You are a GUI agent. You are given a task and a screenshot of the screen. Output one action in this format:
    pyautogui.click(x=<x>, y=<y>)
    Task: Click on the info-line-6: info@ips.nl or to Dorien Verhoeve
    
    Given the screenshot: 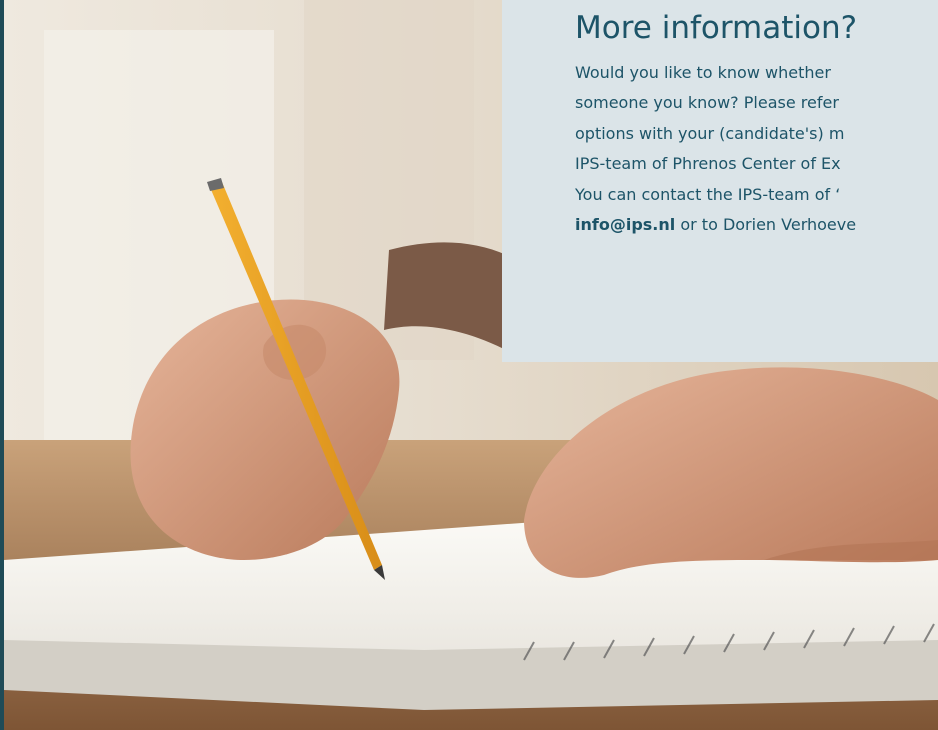 What is the action you would take?
    pyautogui.click(x=756, y=225)
    